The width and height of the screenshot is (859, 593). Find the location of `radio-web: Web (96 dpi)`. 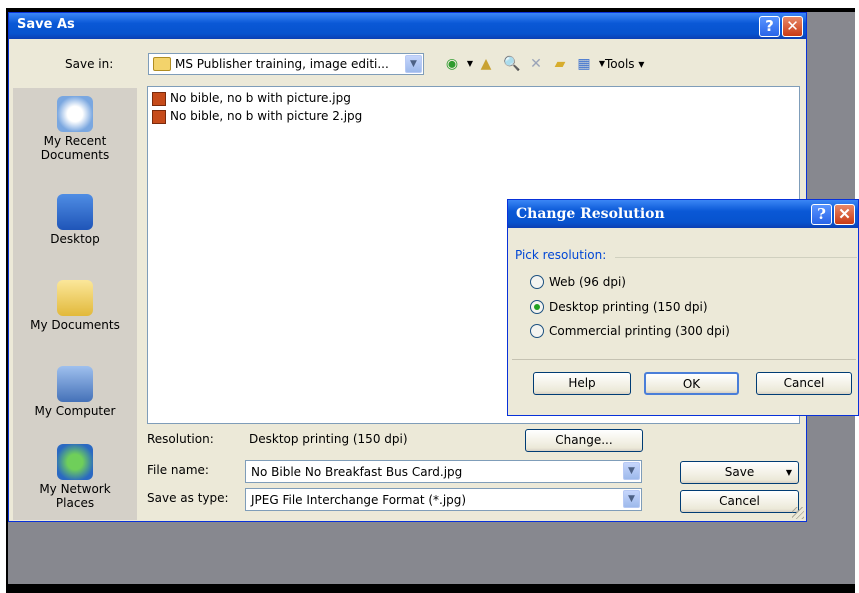

radio-web: Web (96 dpi) is located at coordinates (578, 282).